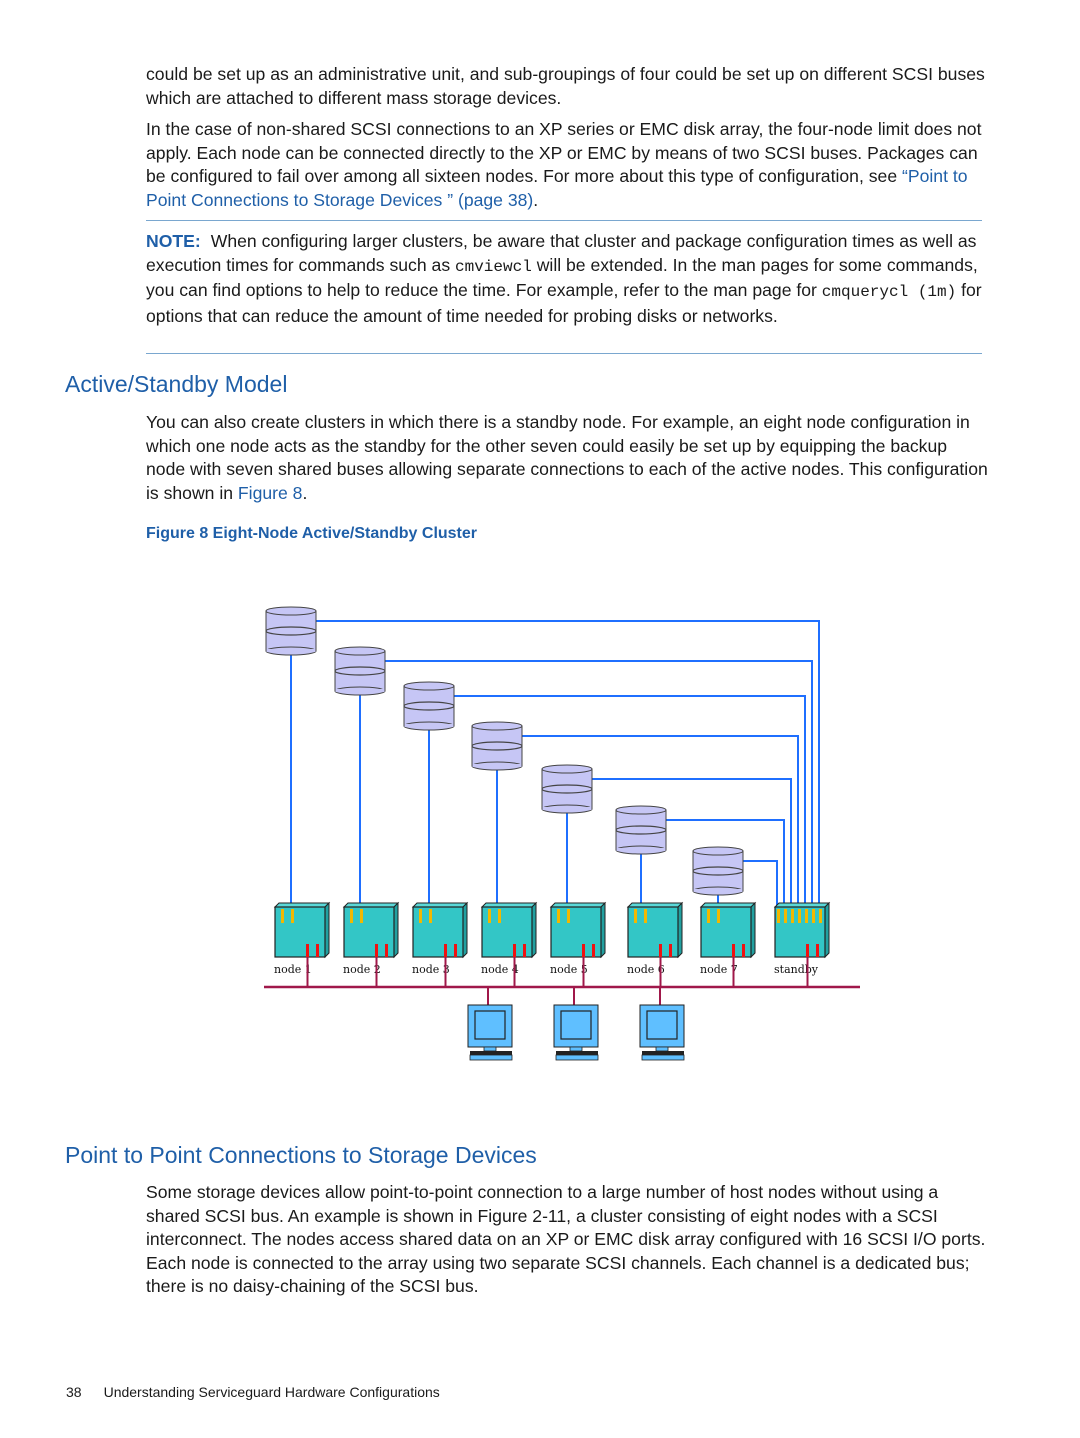  What do you see at coordinates (796, 969) in the screenshot?
I see `node-label: standby` at bounding box center [796, 969].